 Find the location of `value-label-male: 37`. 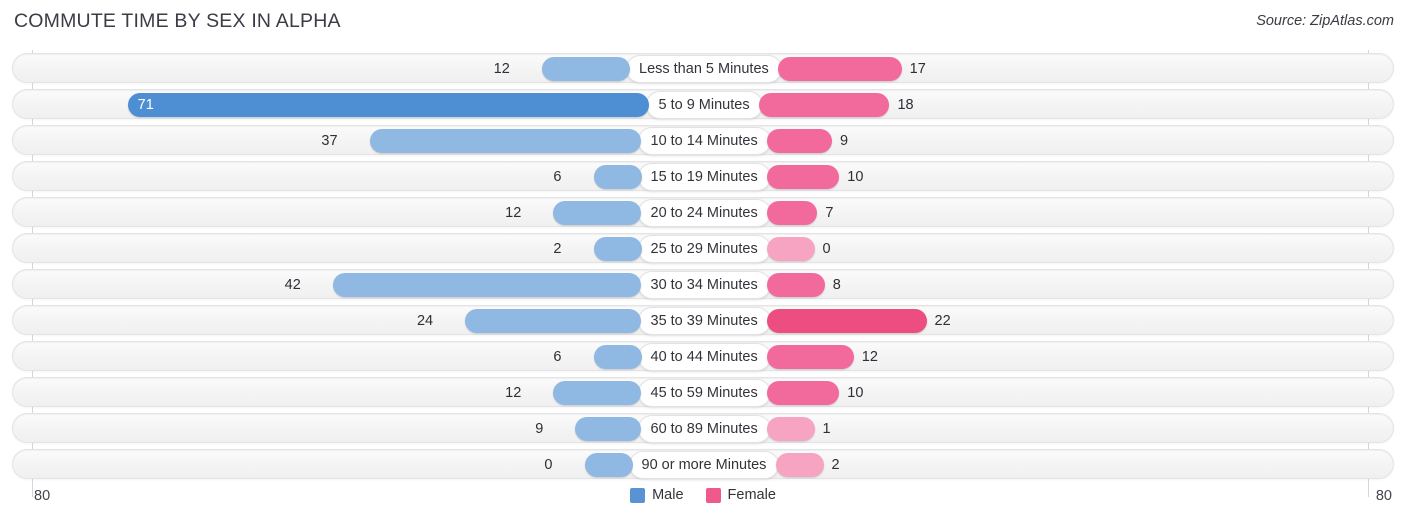

value-label-male: 37 is located at coordinates (329, 141).